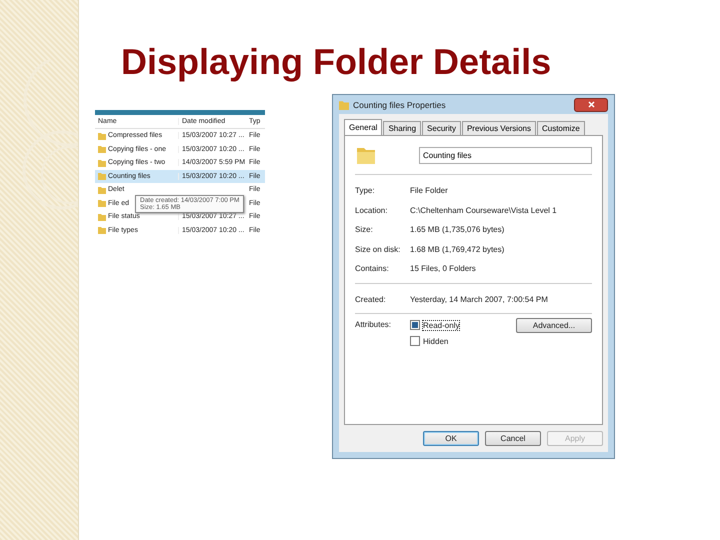  Describe the element at coordinates (513, 438) in the screenshot. I see `dialog-button: Cancel` at that location.